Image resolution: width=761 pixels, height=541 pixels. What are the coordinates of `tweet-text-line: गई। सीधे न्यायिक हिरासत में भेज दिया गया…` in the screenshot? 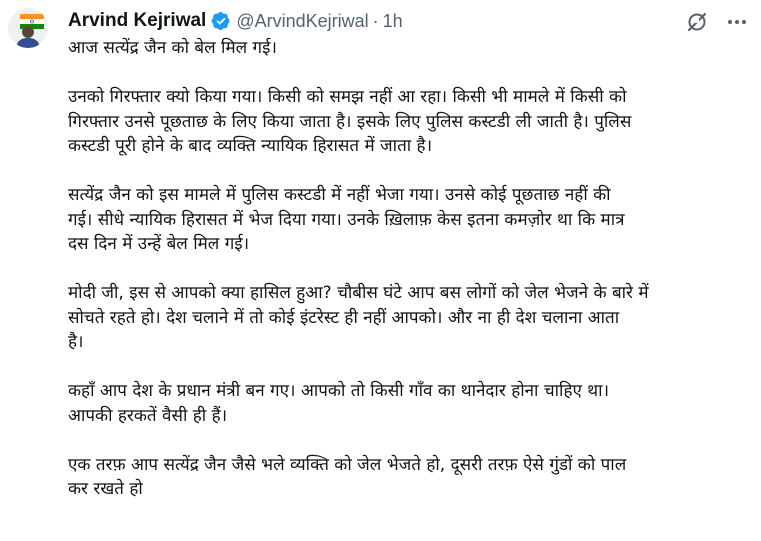 It's located at (346, 219).